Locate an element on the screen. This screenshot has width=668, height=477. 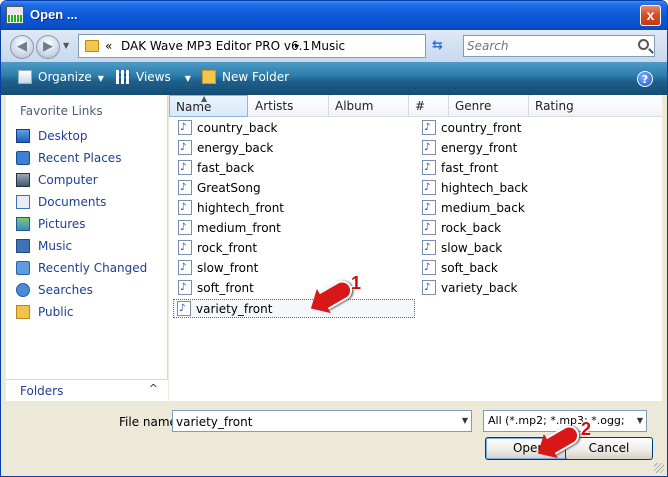
nav-item-public: Public is located at coordinates (45, 314).